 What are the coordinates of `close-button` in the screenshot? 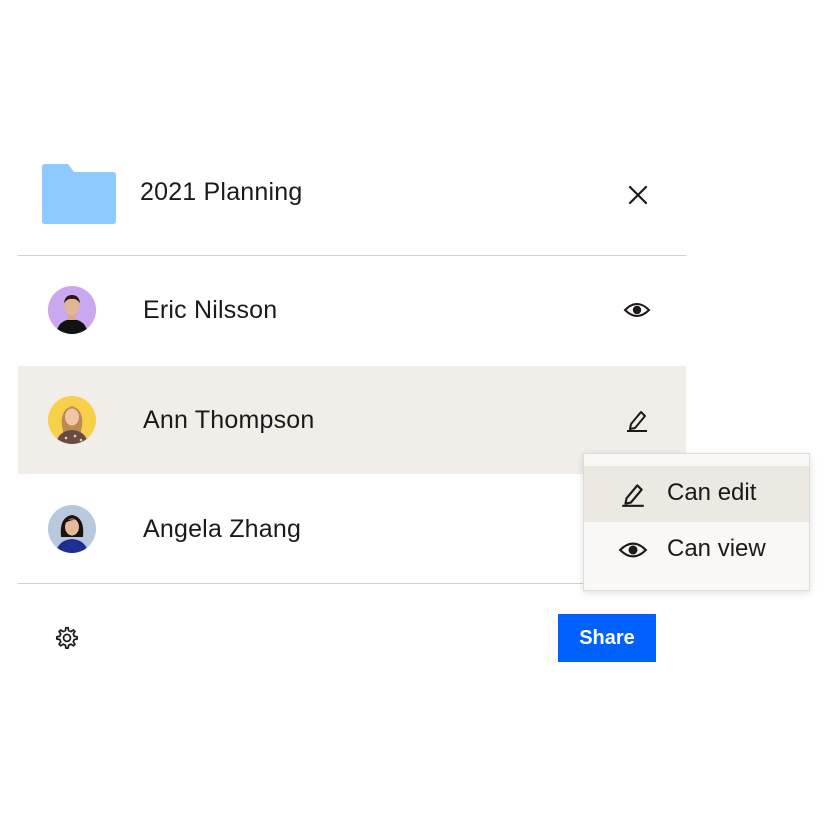 It's located at (638, 195).